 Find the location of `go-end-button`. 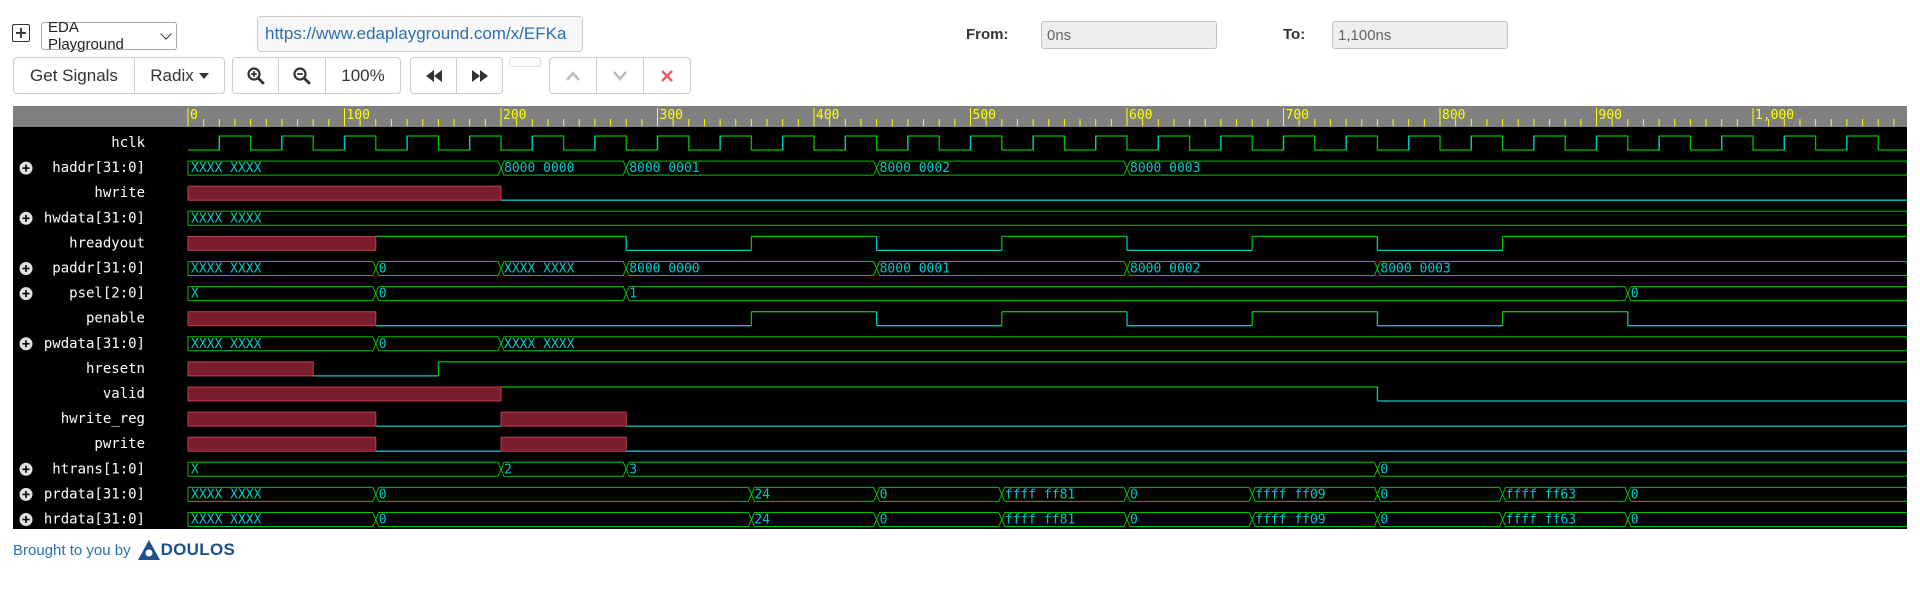

go-end-button is located at coordinates (479, 75).